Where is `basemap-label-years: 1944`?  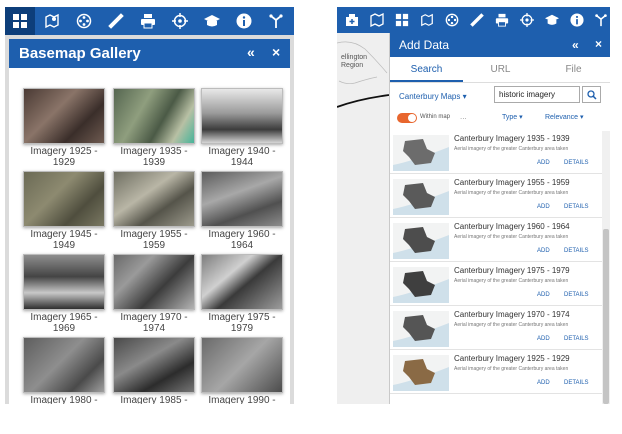 basemap-label-years: 1944 is located at coordinates (242, 162).